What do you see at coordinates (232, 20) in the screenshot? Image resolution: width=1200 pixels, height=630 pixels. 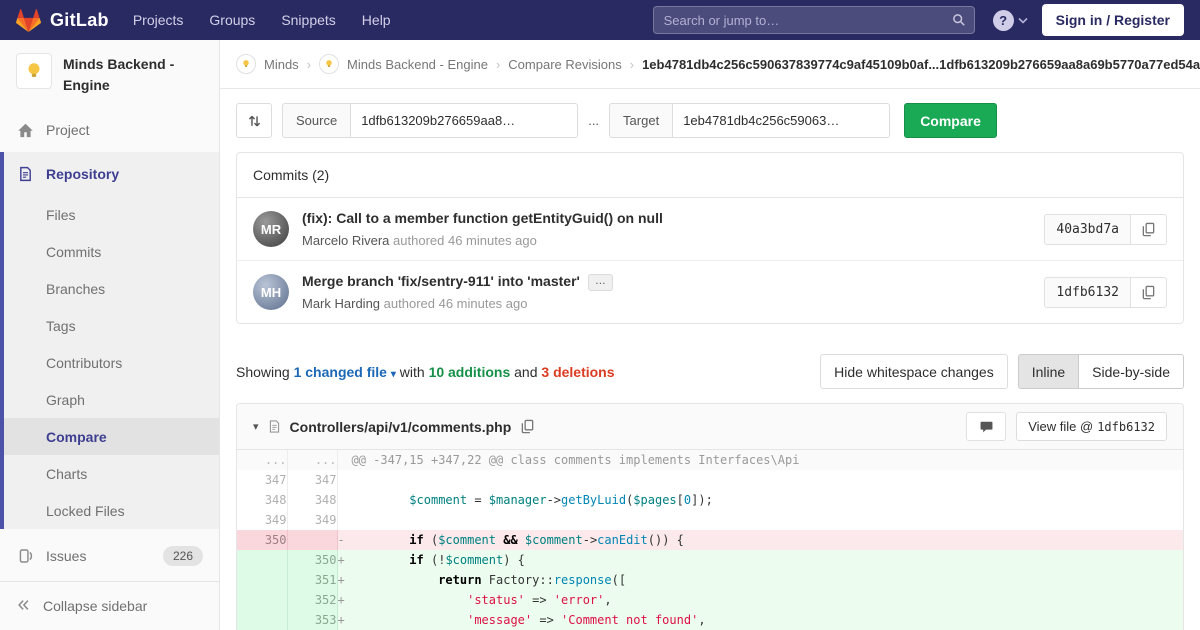 I see `nav-groups: Groups` at bounding box center [232, 20].